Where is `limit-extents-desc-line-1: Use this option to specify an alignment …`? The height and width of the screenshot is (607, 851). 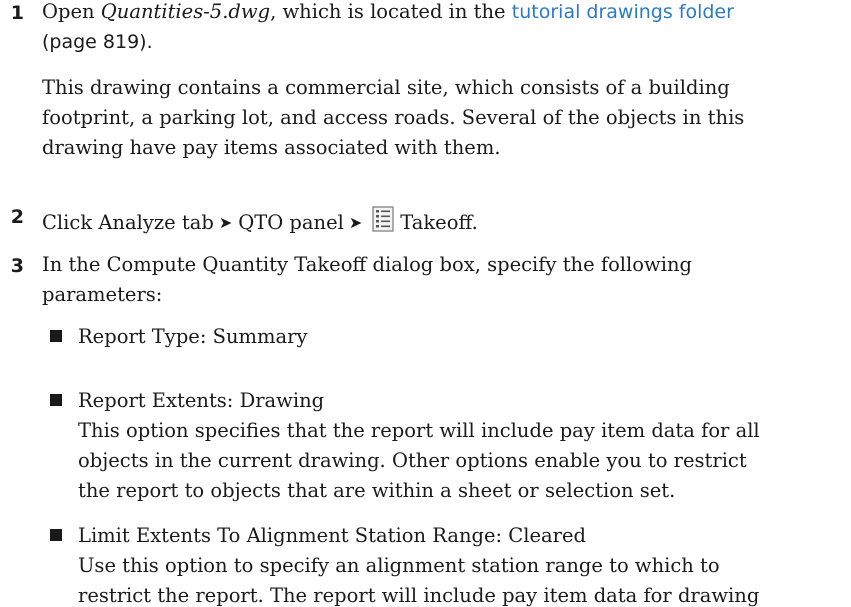 limit-extents-desc-line-1: Use this option to specify an alignment … is located at coordinates (399, 565).